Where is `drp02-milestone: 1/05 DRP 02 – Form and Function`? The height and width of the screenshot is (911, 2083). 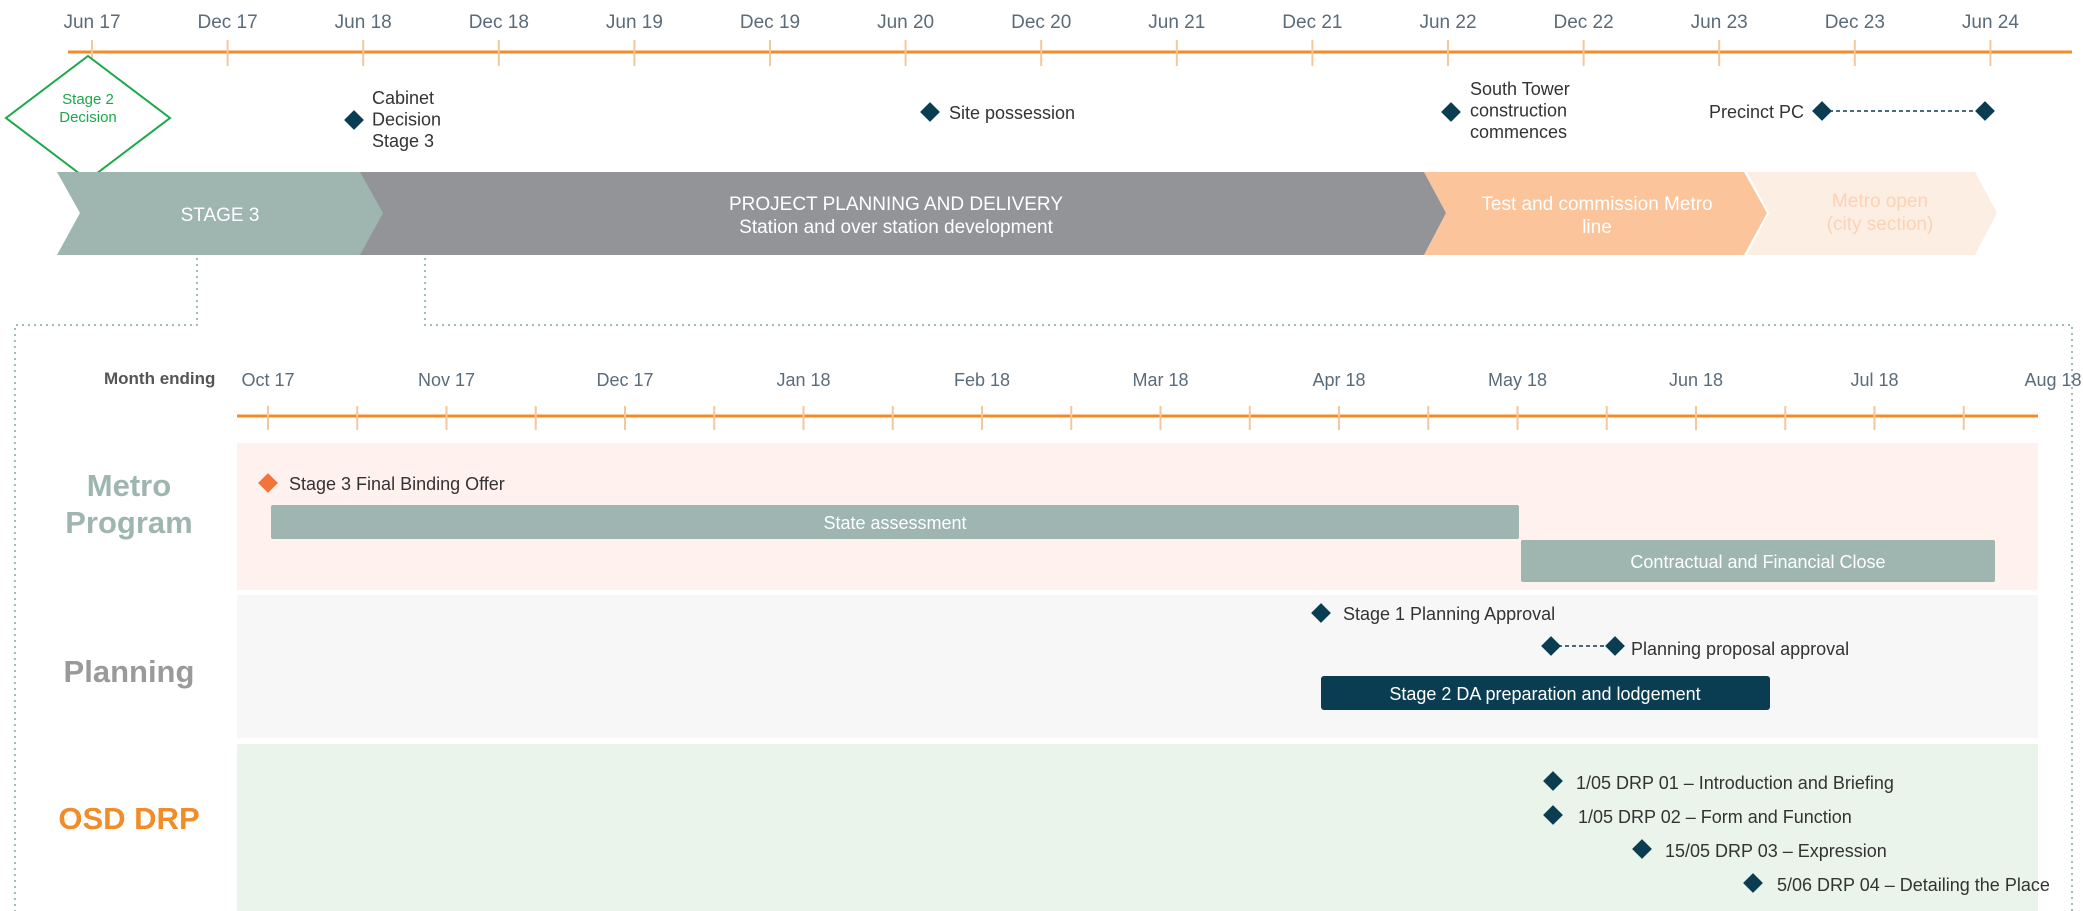
drp02-milestone: 1/05 DRP 02 – Form and Function is located at coordinates (1697, 816).